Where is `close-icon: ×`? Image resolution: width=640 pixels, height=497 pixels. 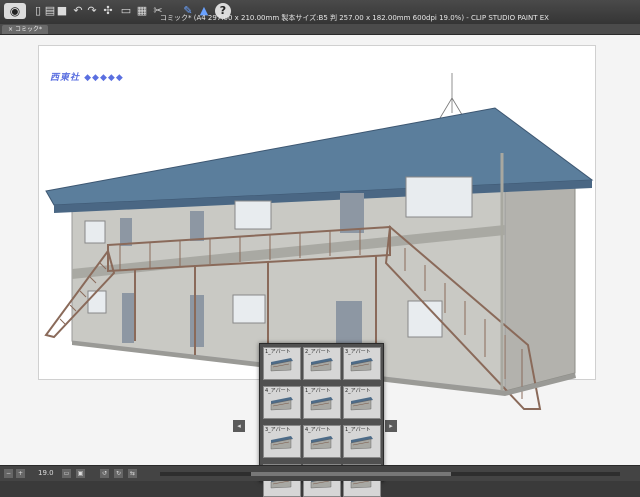 close-icon: × is located at coordinates (11, 29).